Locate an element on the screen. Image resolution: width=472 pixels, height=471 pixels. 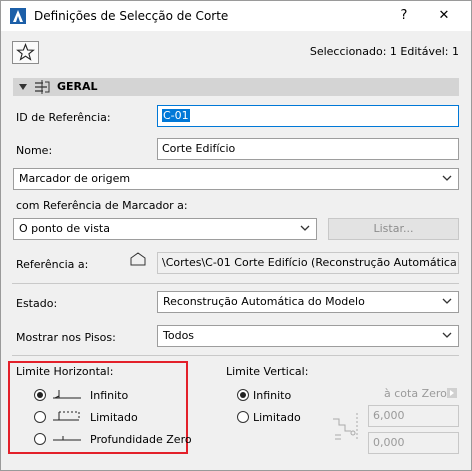
collapse-arrow-icon is located at coordinates (23, 87).